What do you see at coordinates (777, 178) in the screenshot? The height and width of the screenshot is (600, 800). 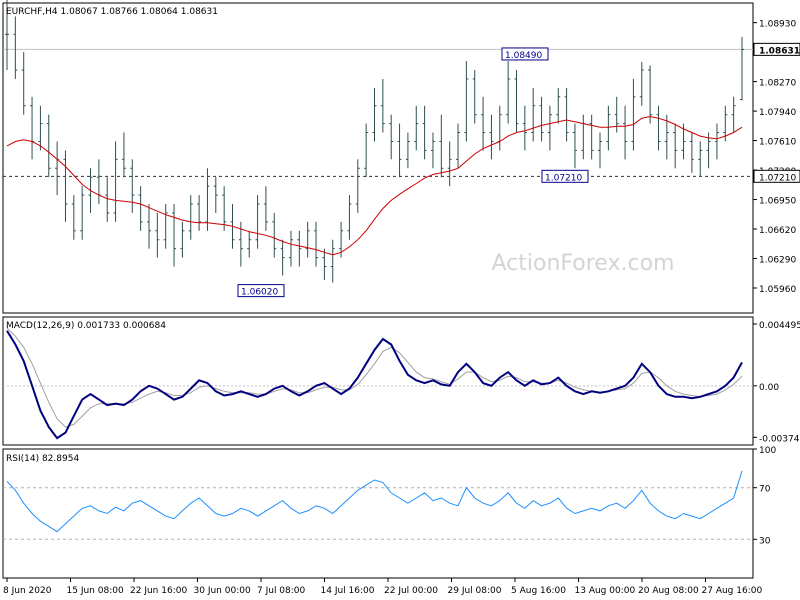 I see `support-price-label: 1.07210` at bounding box center [777, 178].